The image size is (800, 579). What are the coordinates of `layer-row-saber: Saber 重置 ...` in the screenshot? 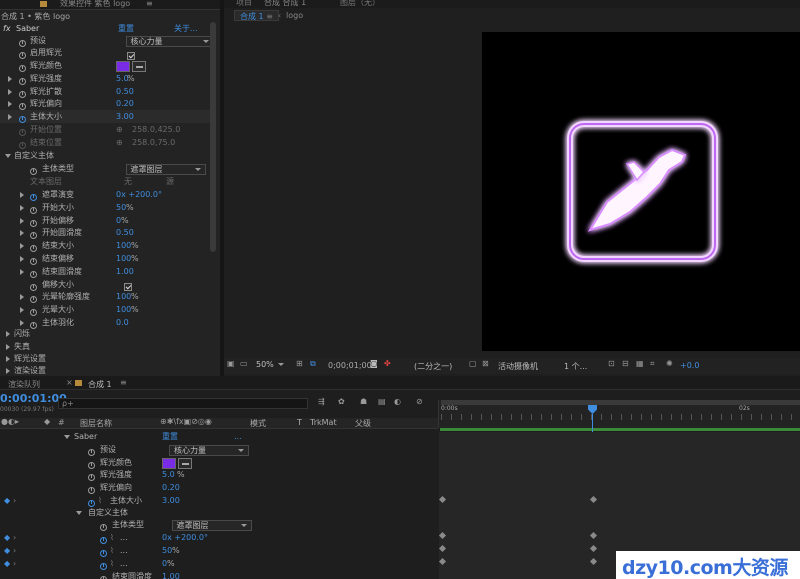 It's located at (219, 436).